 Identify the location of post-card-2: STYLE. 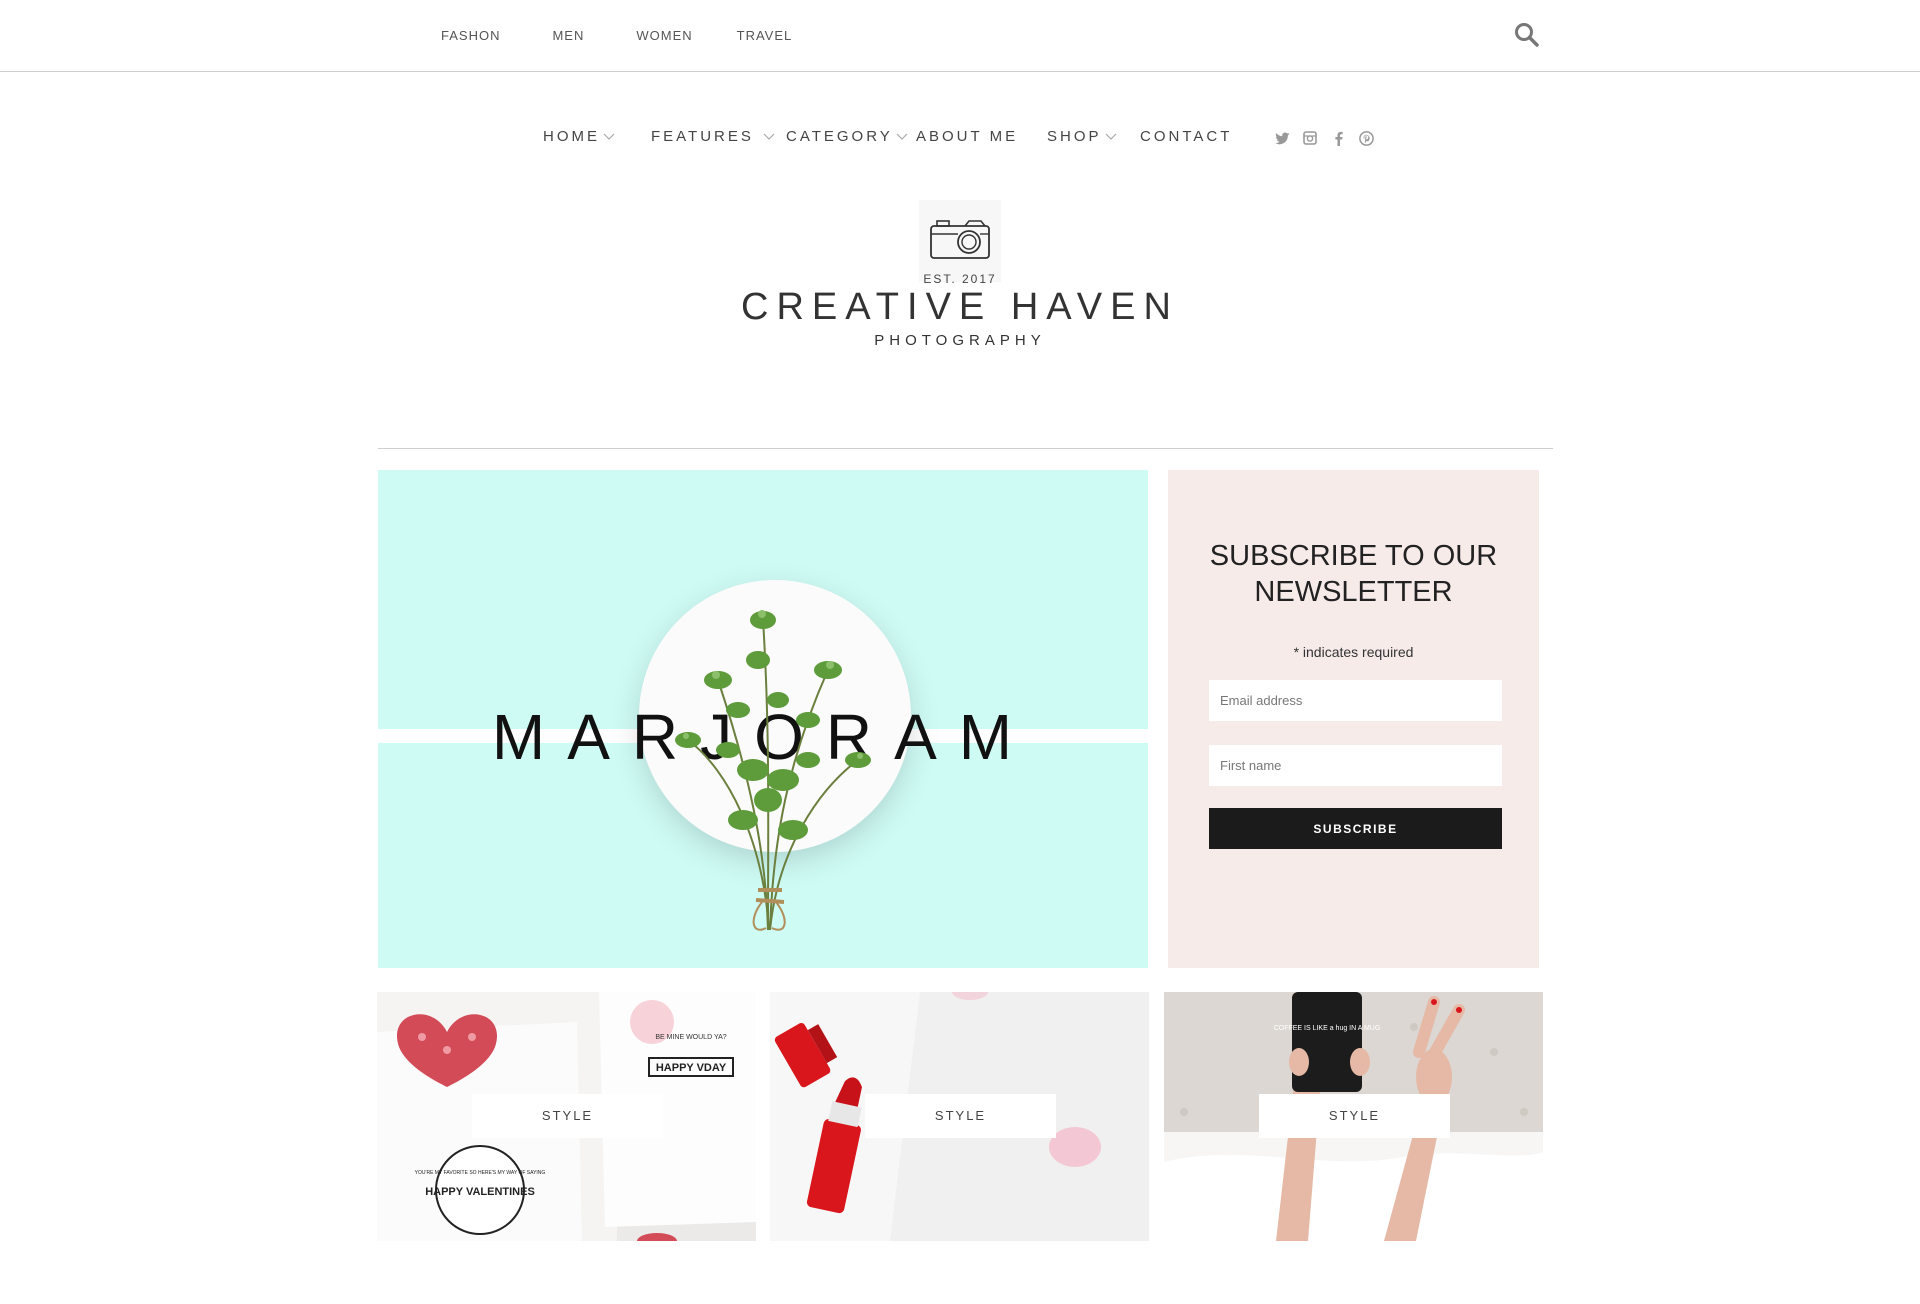
(959, 1116).